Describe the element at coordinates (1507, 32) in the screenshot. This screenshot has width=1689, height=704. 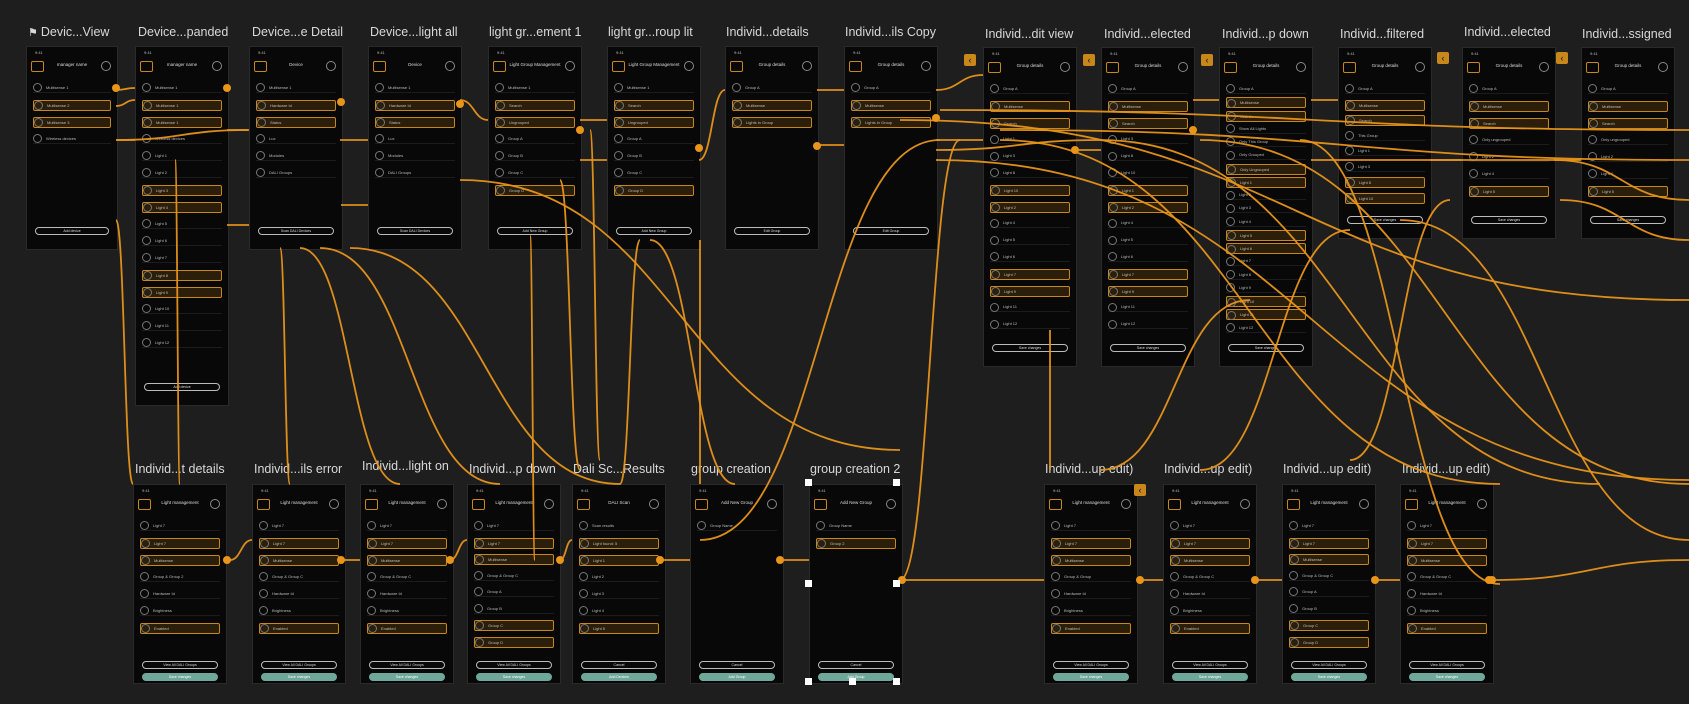
I see `top-frame-title: Individ...elected` at that location.